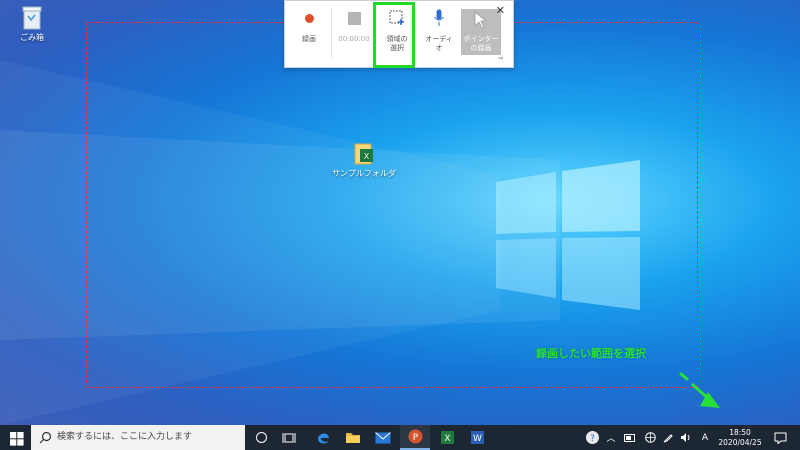 The width and height of the screenshot is (800, 450). Describe the element at coordinates (354, 39) in the screenshot. I see `timer-display: 00:00:00` at that location.